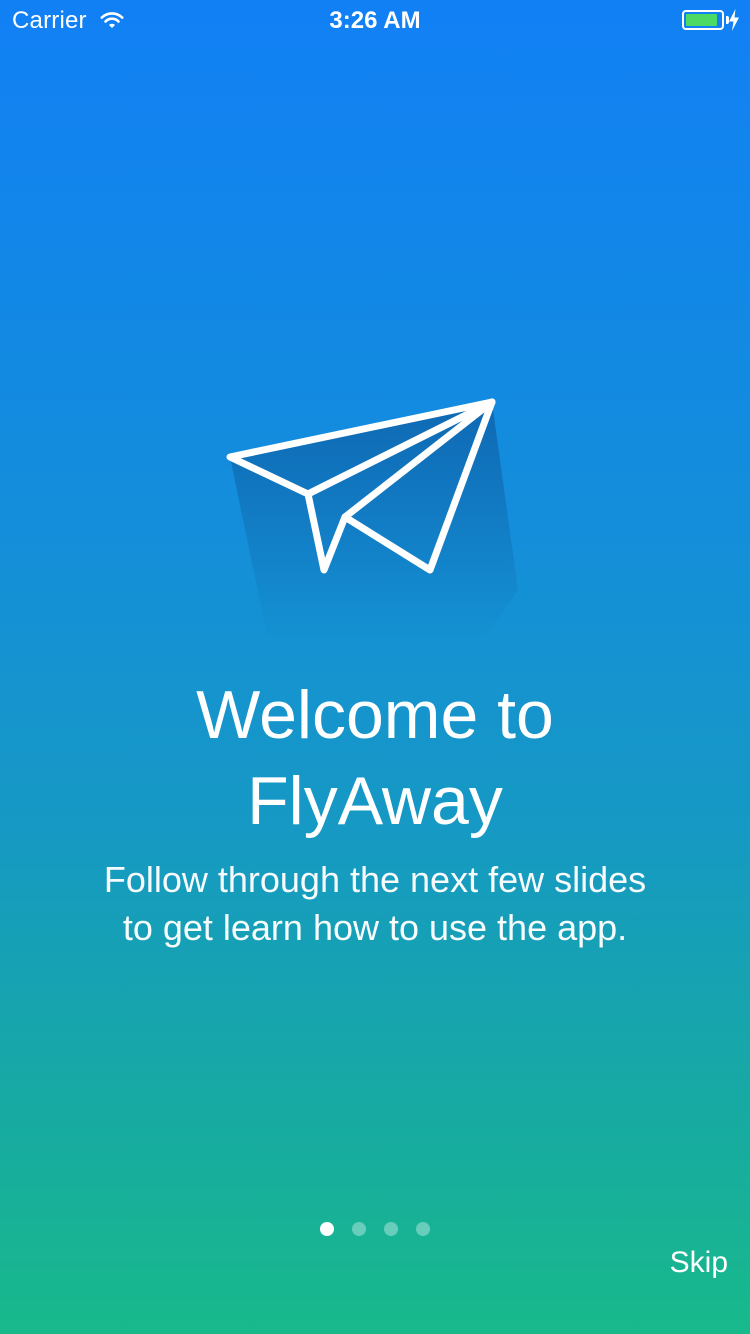 This screenshot has height=1334, width=750. I want to click on subtitle-line-1: Follow through the next few slides, so click(375, 879).